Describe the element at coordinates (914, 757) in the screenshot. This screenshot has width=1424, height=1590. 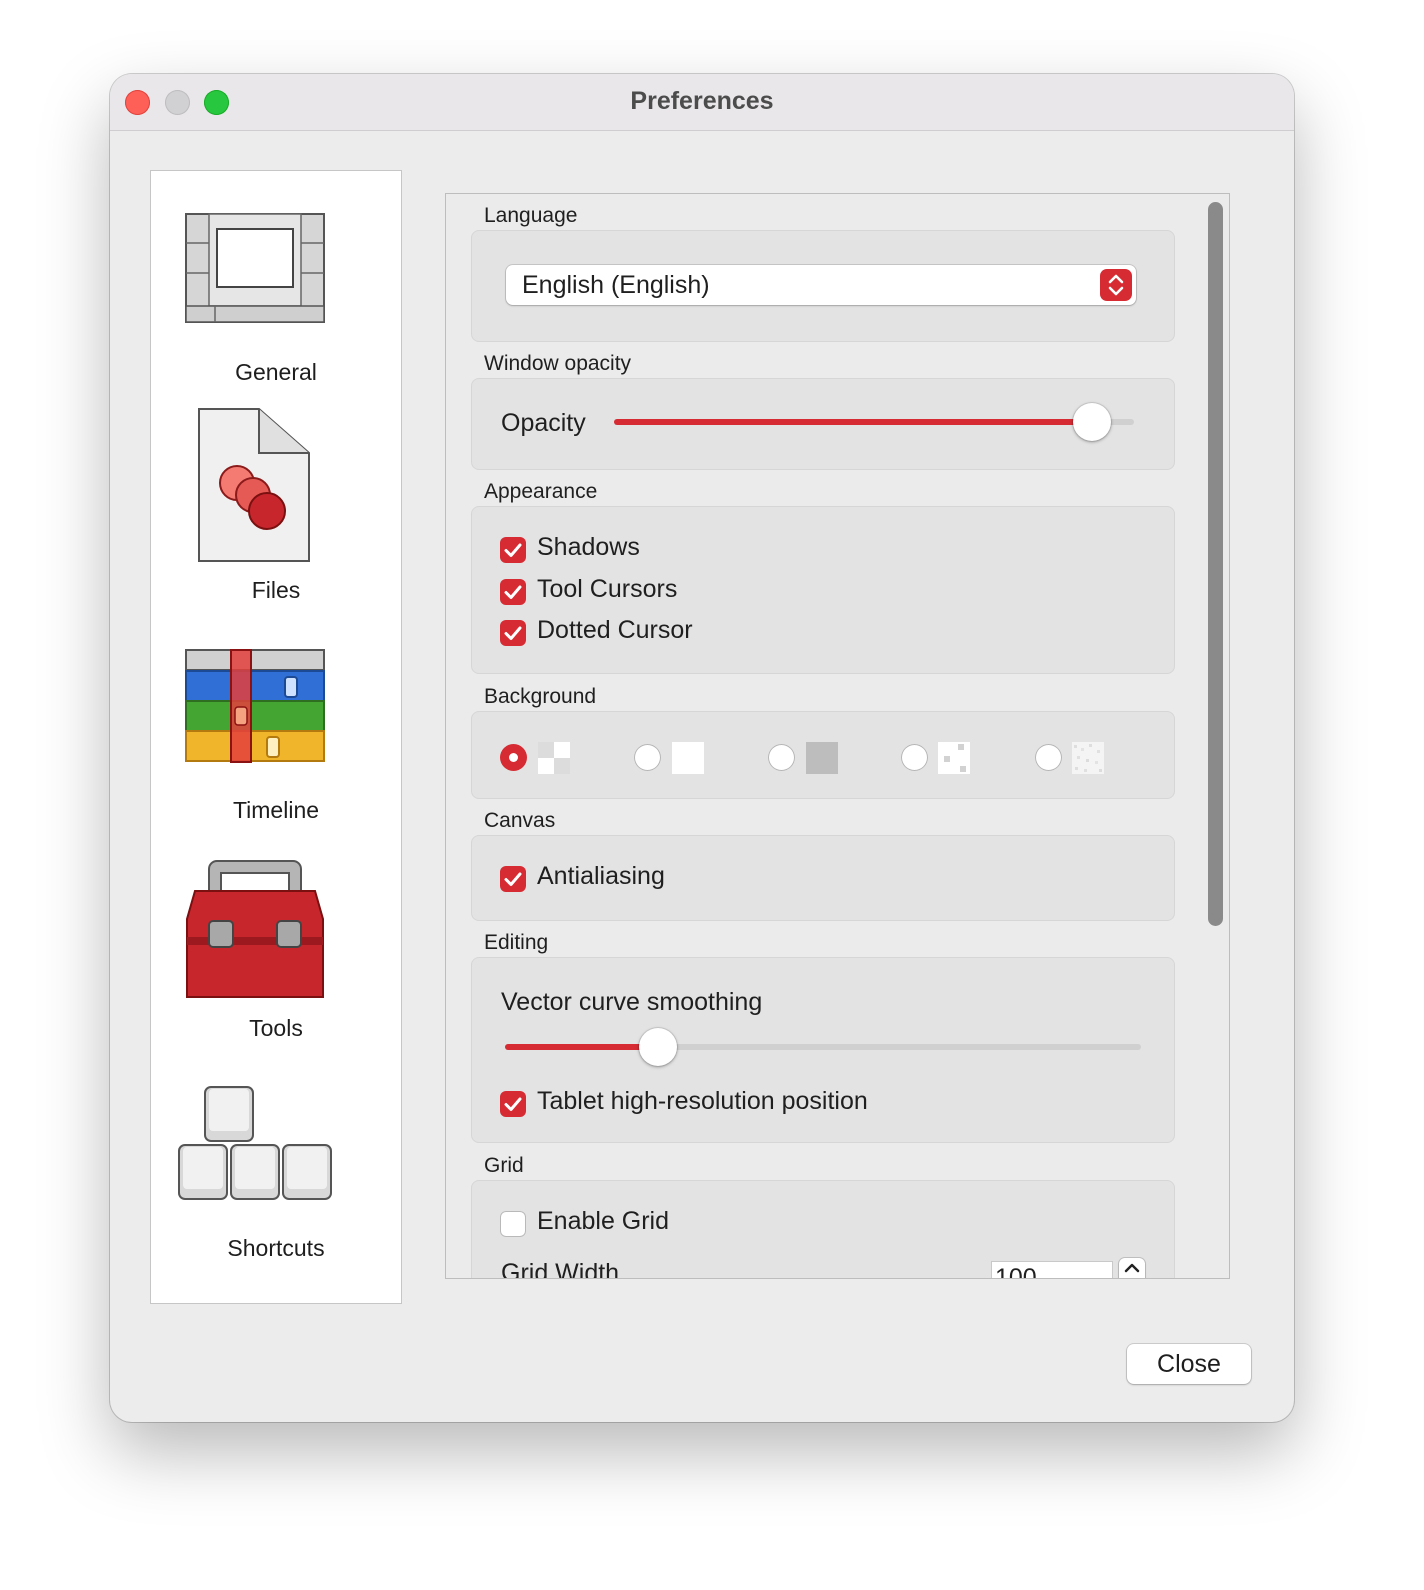
I see `background-radio-sparse` at that location.